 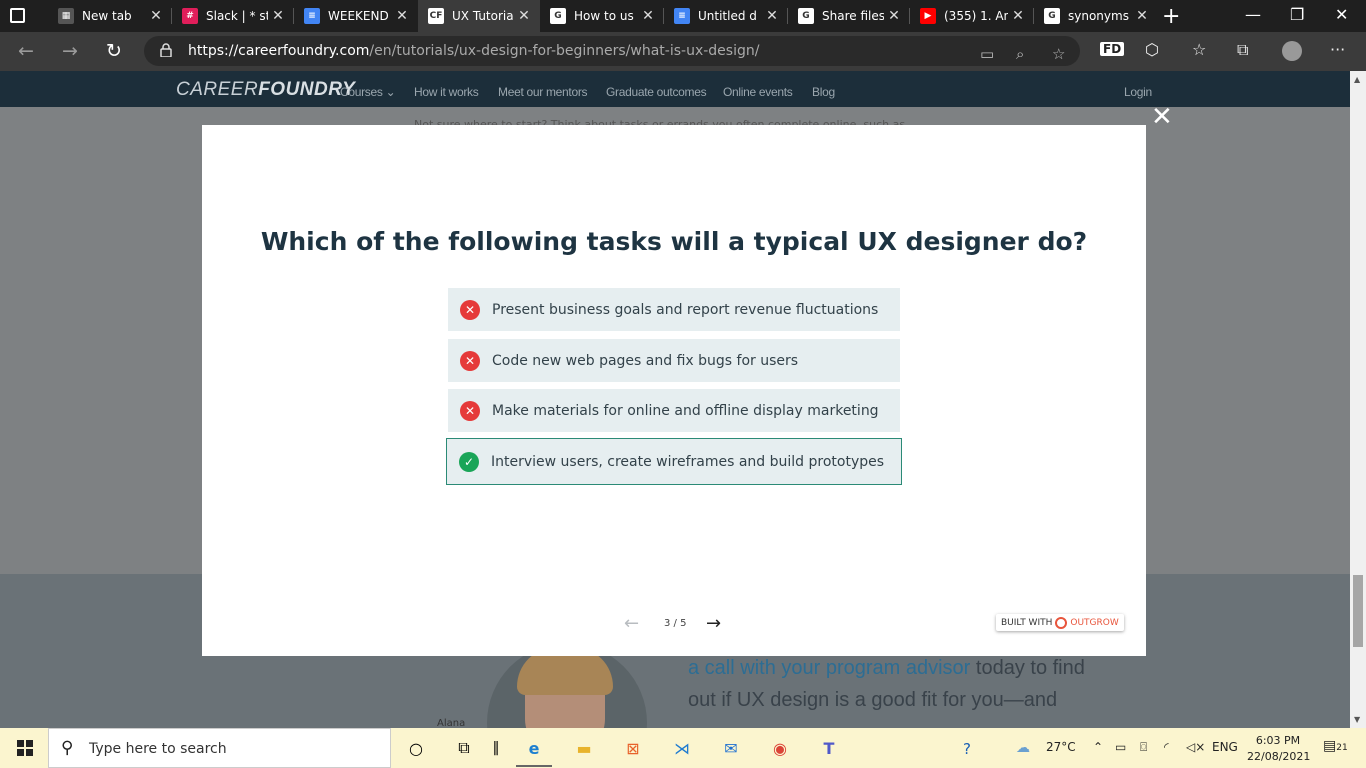 What do you see at coordinates (823, 92) in the screenshot?
I see `site-nav-link: Blog` at bounding box center [823, 92].